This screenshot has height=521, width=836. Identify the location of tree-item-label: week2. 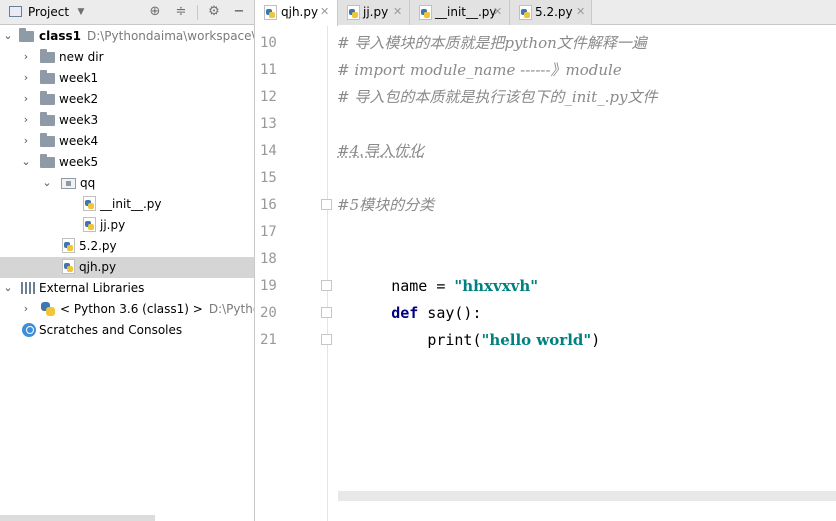
(79, 99).